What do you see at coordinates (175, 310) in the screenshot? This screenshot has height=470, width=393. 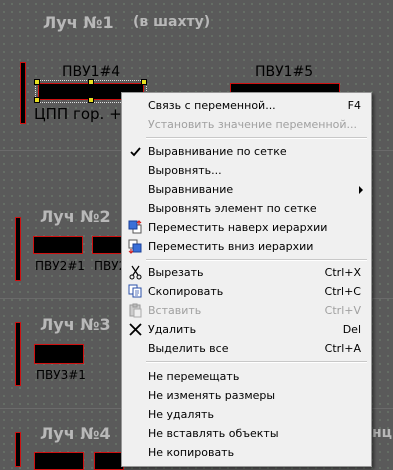 I see `menu-item-label: Вставить` at bounding box center [175, 310].